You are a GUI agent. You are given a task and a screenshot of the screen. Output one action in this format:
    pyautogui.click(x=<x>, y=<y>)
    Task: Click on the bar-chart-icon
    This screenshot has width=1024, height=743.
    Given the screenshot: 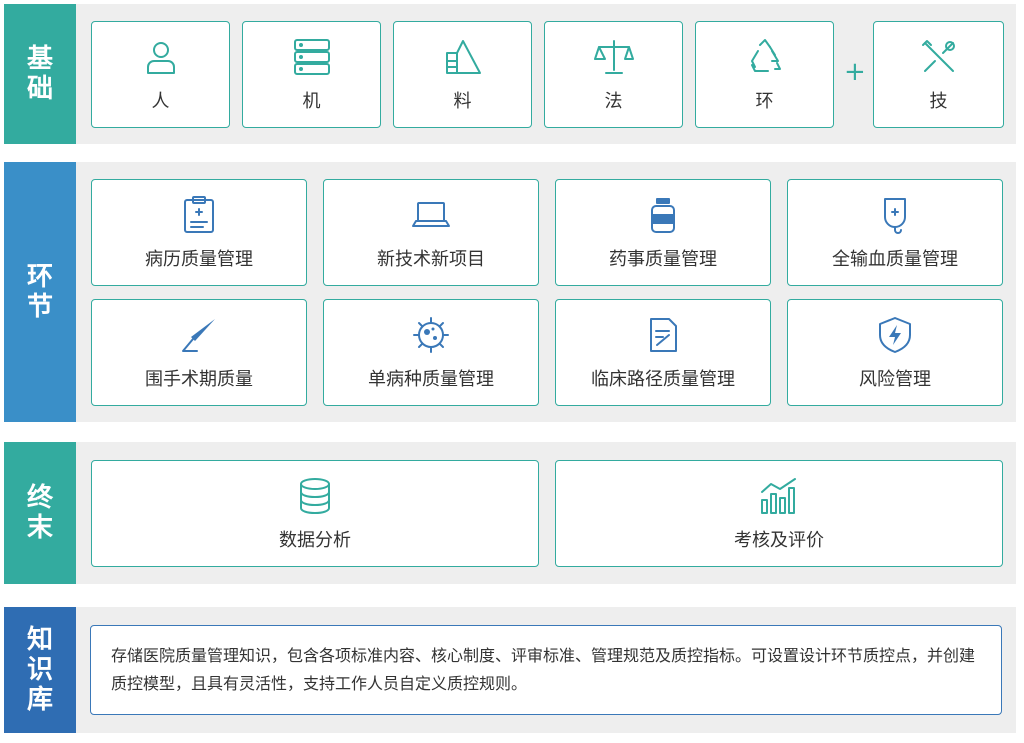 What is the action you would take?
    pyautogui.click(x=779, y=496)
    